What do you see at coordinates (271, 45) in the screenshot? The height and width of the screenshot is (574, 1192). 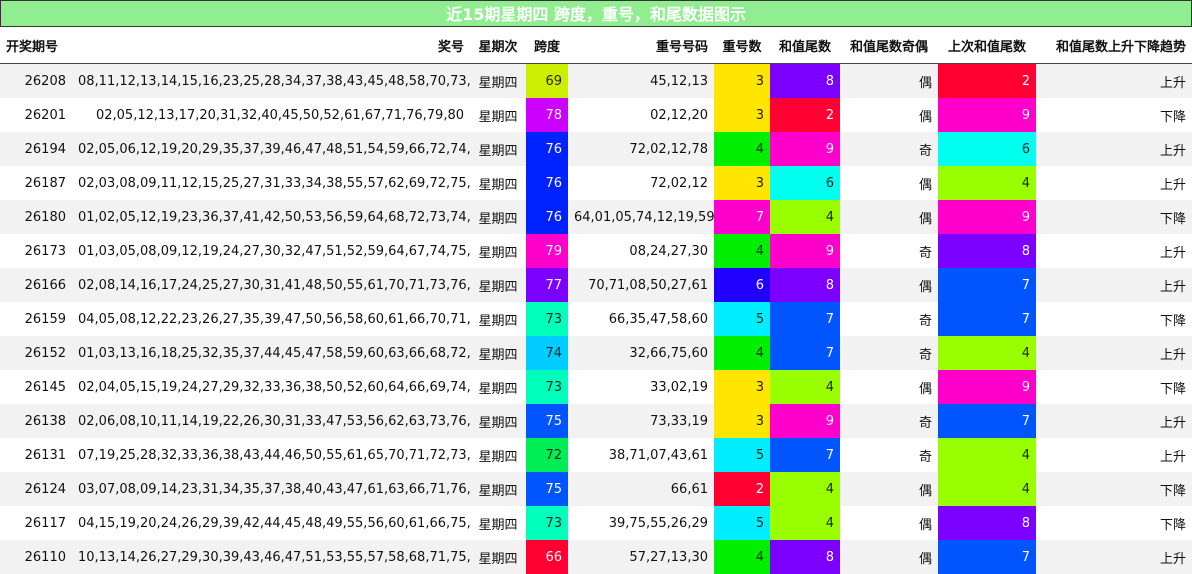 I see `header-numbers: 奖号` at bounding box center [271, 45].